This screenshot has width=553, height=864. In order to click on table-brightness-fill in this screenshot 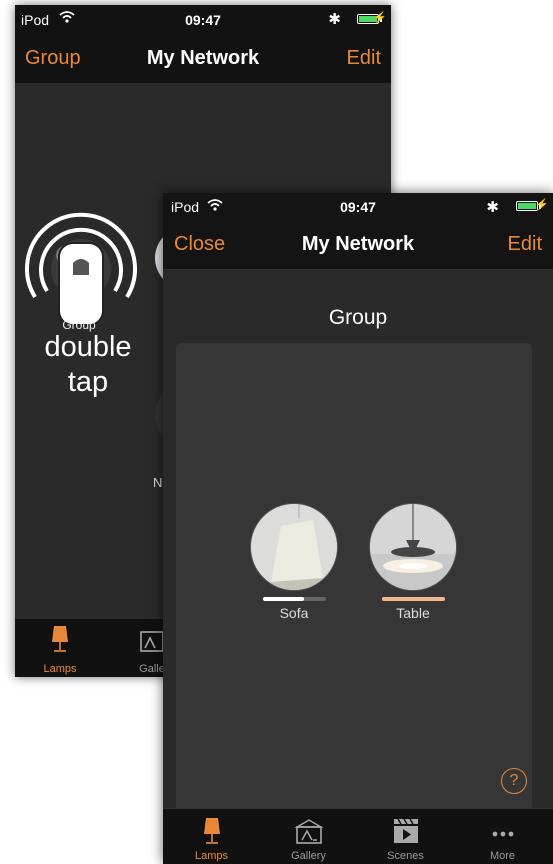, I will do `click(413, 599)`.